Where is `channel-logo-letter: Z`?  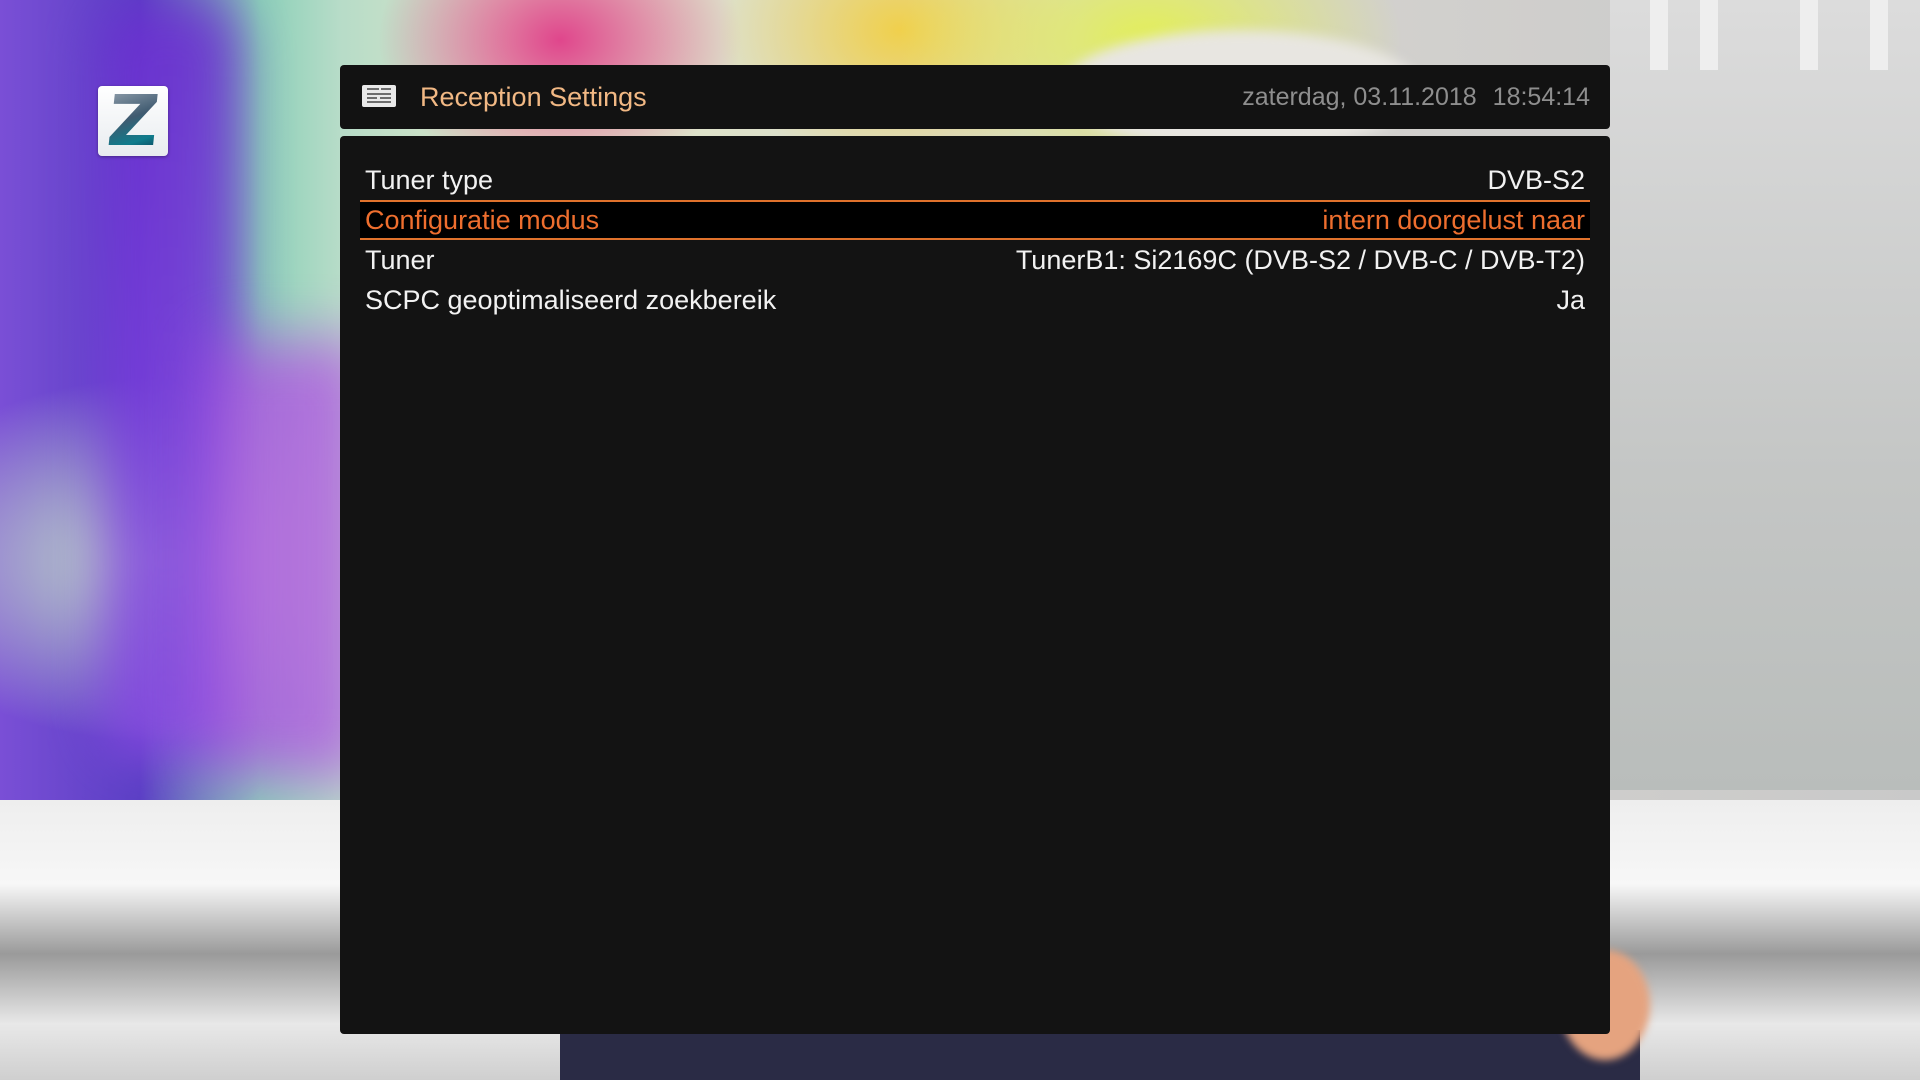
channel-logo-letter: Z is located at coordinates (133, 121).